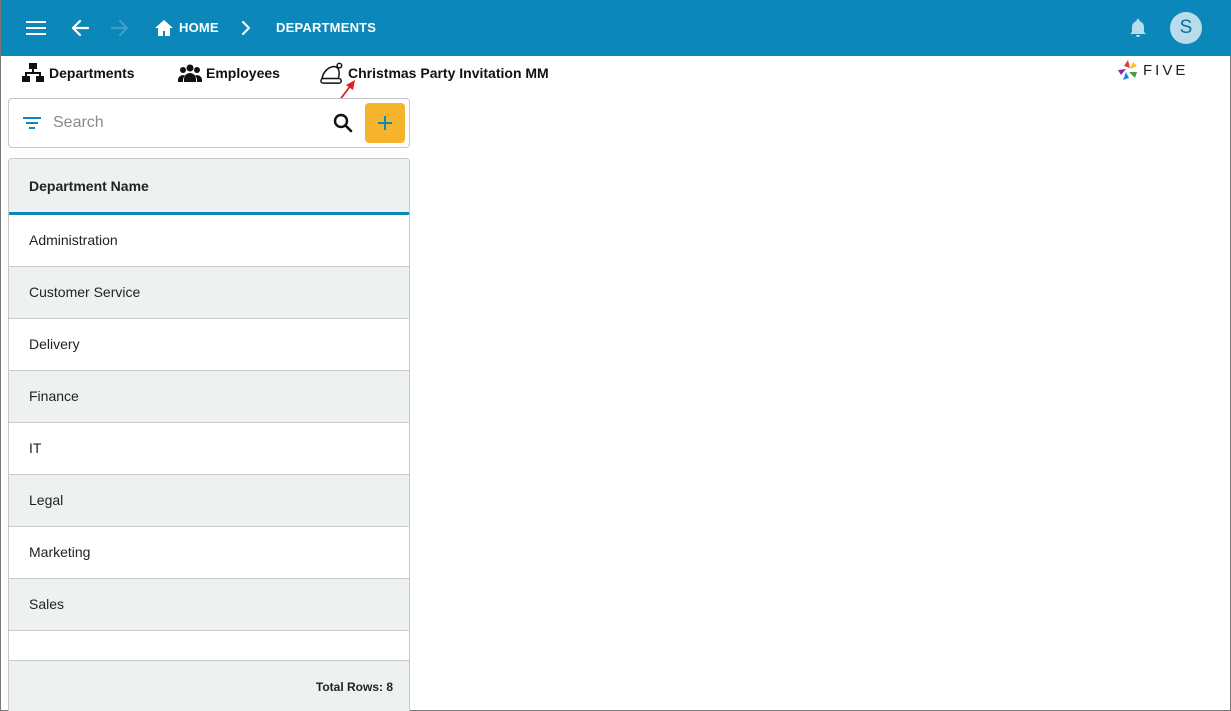 Image resolution: width=1231 pixels, height=711 pixels. Describe the element at coordinates (326, 27) in the screenshot. I see `breadcrumb-departments: DEPARTMENTS` at that location.